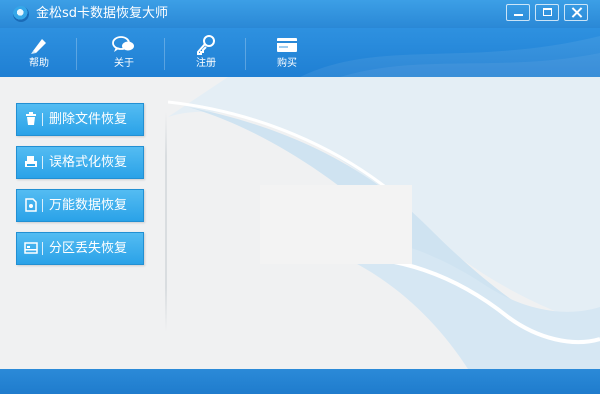 This screenshot has width=600, height=394. I want to click on key-icon, so click(206, 45).